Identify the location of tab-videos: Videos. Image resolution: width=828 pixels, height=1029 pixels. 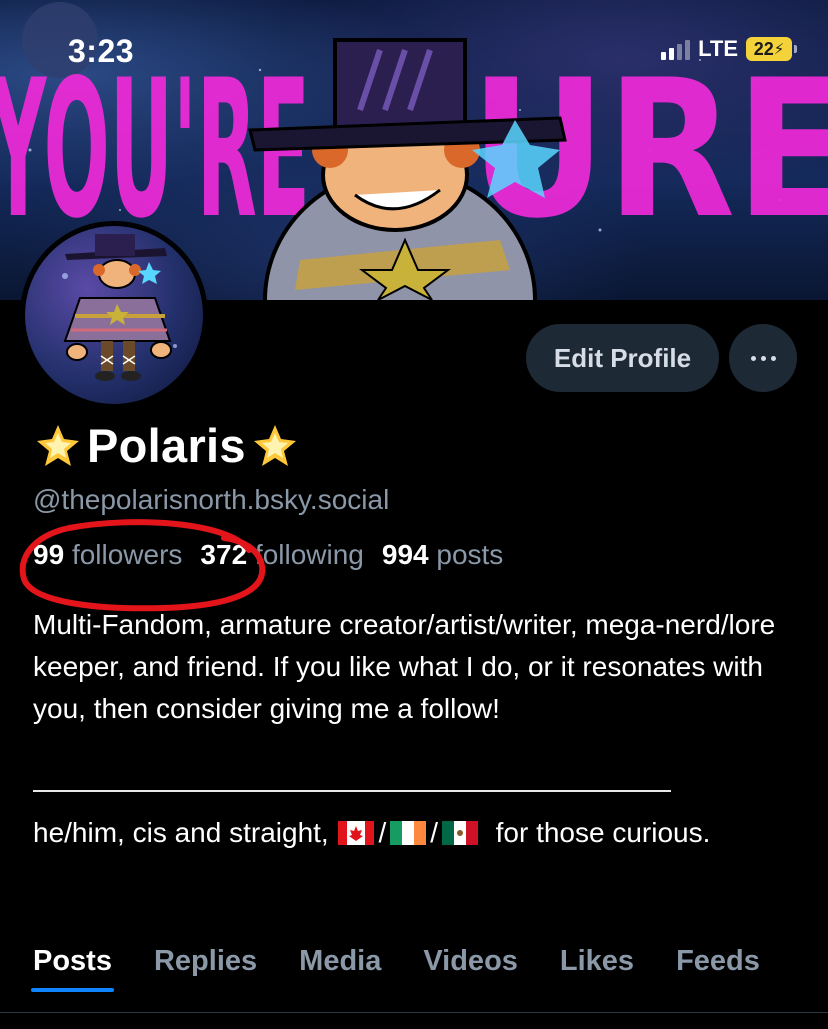
(470, 974).